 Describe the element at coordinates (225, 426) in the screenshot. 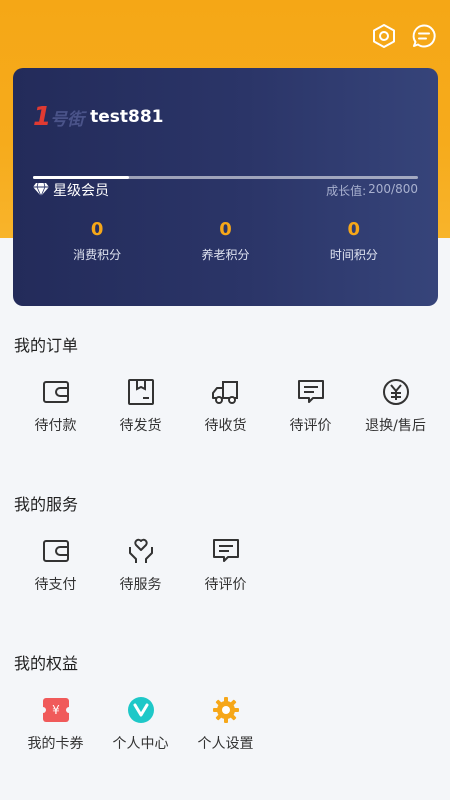

I see `grid-label: 待收货` at that location.